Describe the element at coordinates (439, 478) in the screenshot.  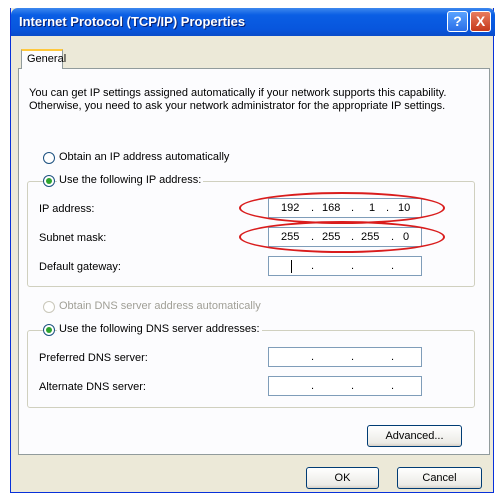
I see `cancel-button: Cancel` at that location.